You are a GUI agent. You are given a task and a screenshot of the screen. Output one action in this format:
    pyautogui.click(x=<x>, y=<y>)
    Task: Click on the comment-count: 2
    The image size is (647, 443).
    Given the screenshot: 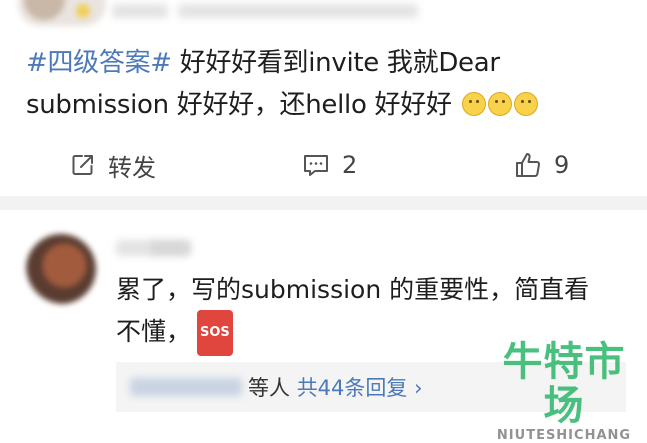 What is the action you would take?
    pyautogui.click(x=350, y=165)
    